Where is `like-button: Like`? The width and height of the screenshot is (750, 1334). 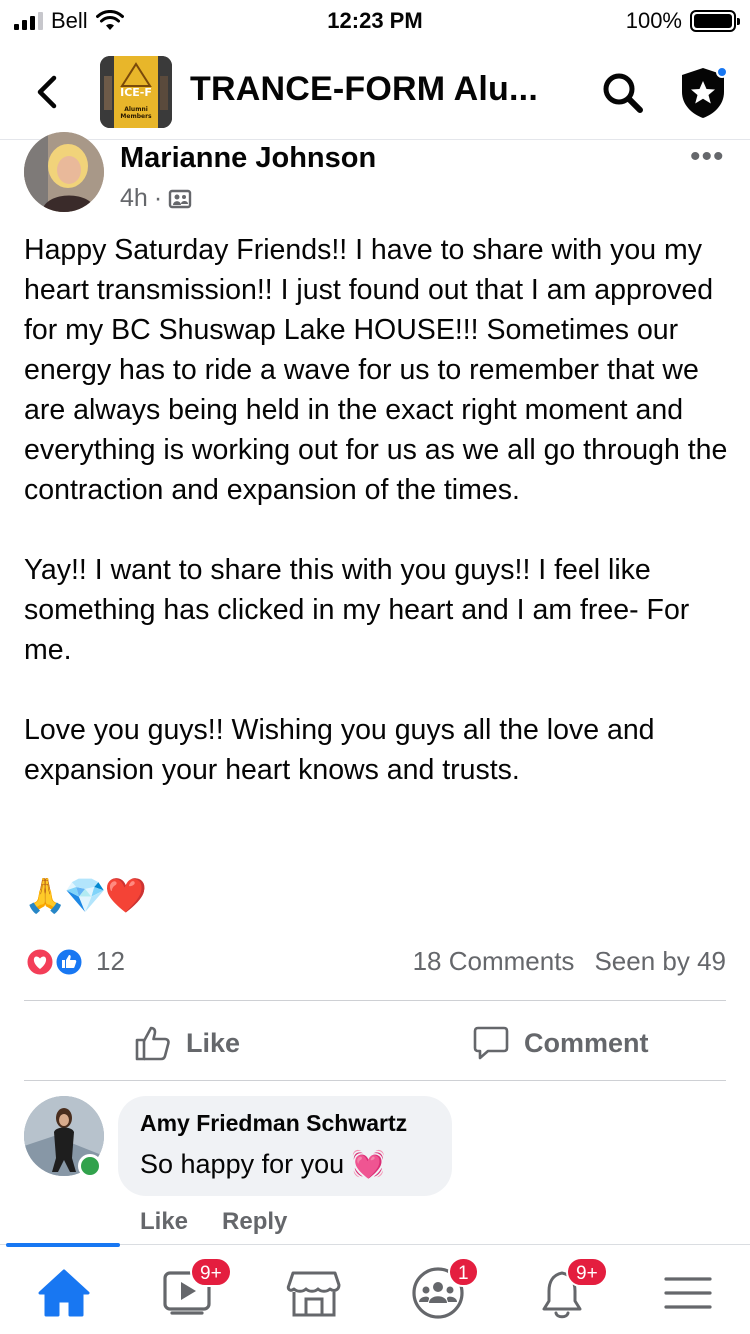
like-button: Like is located at coordinates (187, 1043).